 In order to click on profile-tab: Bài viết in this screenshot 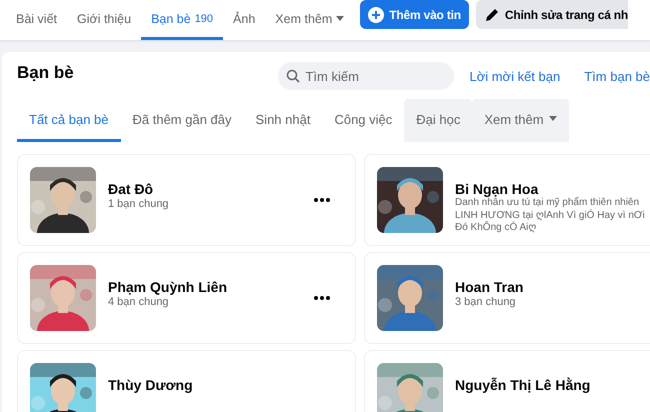, I will do `click(36, 20)`.